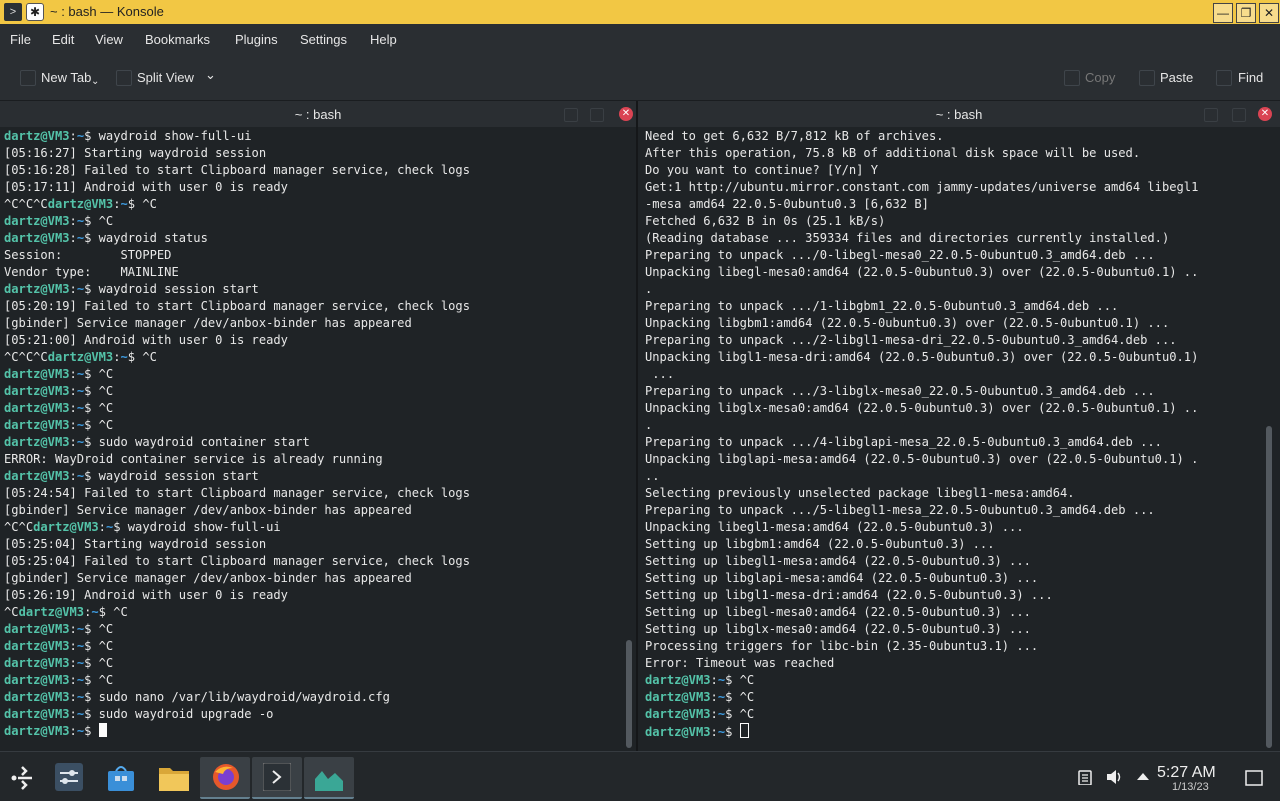  I want to click on app-launcher-icon, so click(22, 778).